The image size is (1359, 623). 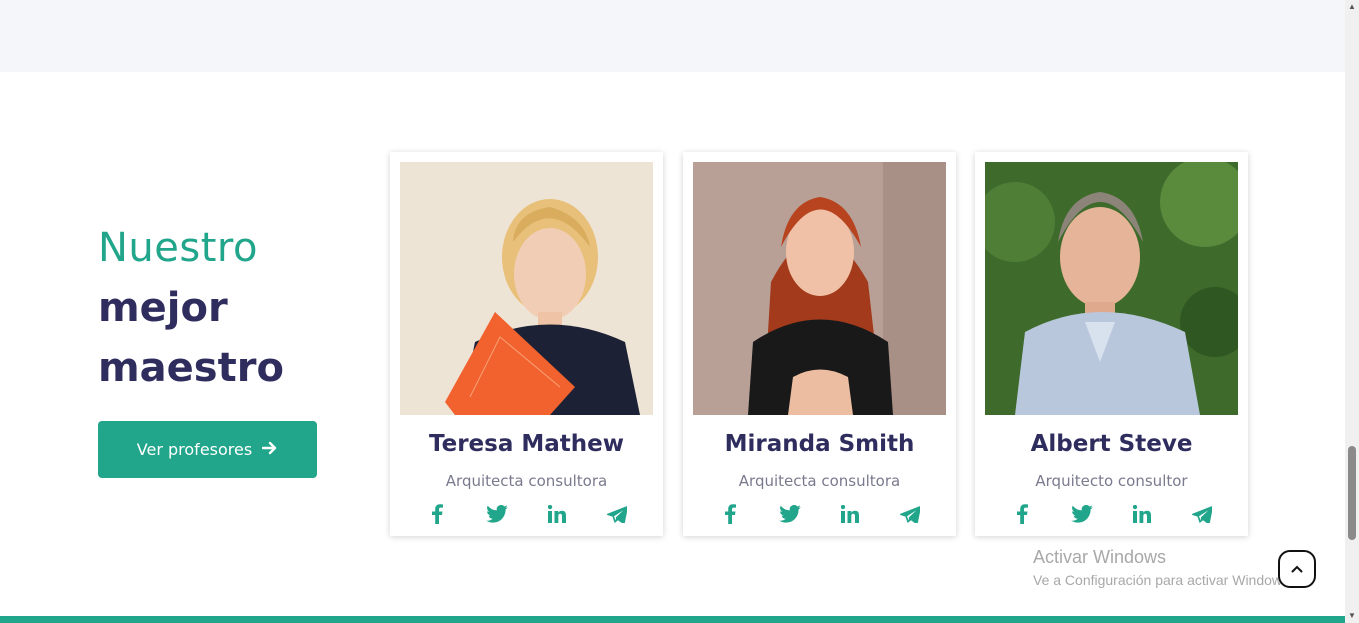 What do you see at coordinates (163, 308) in the screenshot?
I see `heading-line-2: mejor` at bounding box center [163, 308].